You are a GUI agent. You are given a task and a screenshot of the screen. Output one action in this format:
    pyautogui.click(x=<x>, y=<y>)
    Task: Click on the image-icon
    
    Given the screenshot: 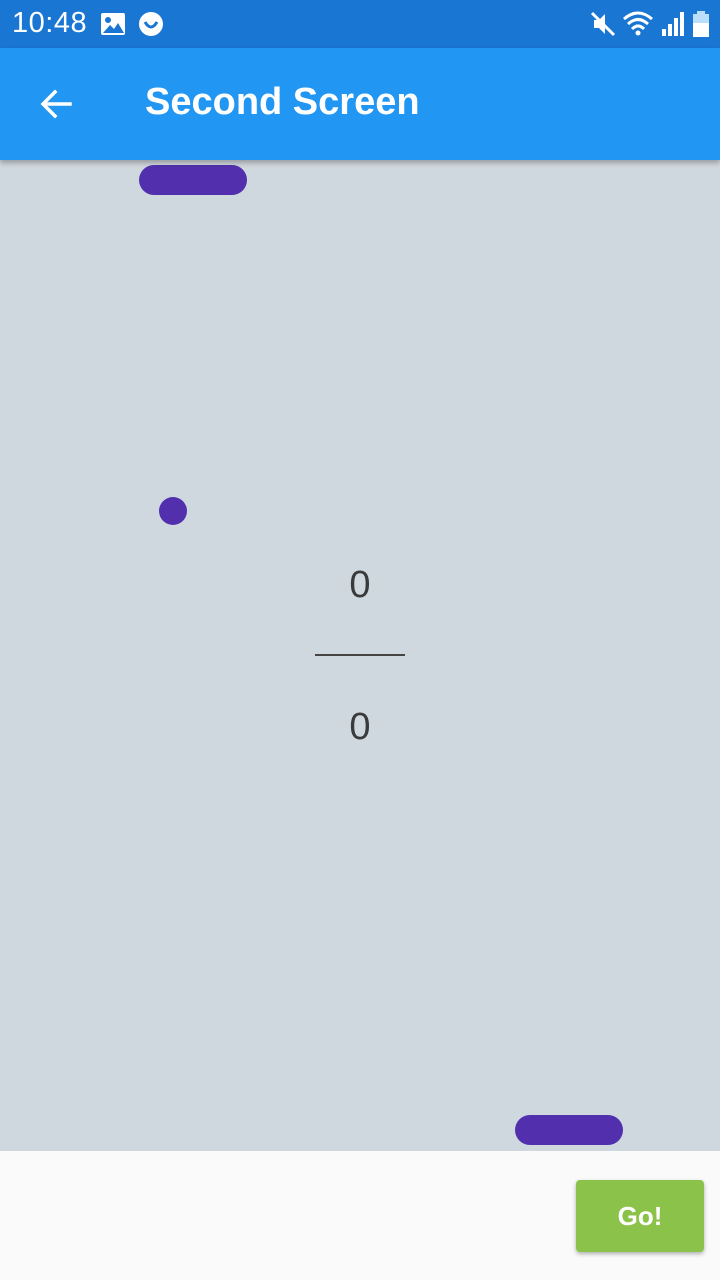 What is the action you would take?
    pyautogui.click(x=113, y=24)
    